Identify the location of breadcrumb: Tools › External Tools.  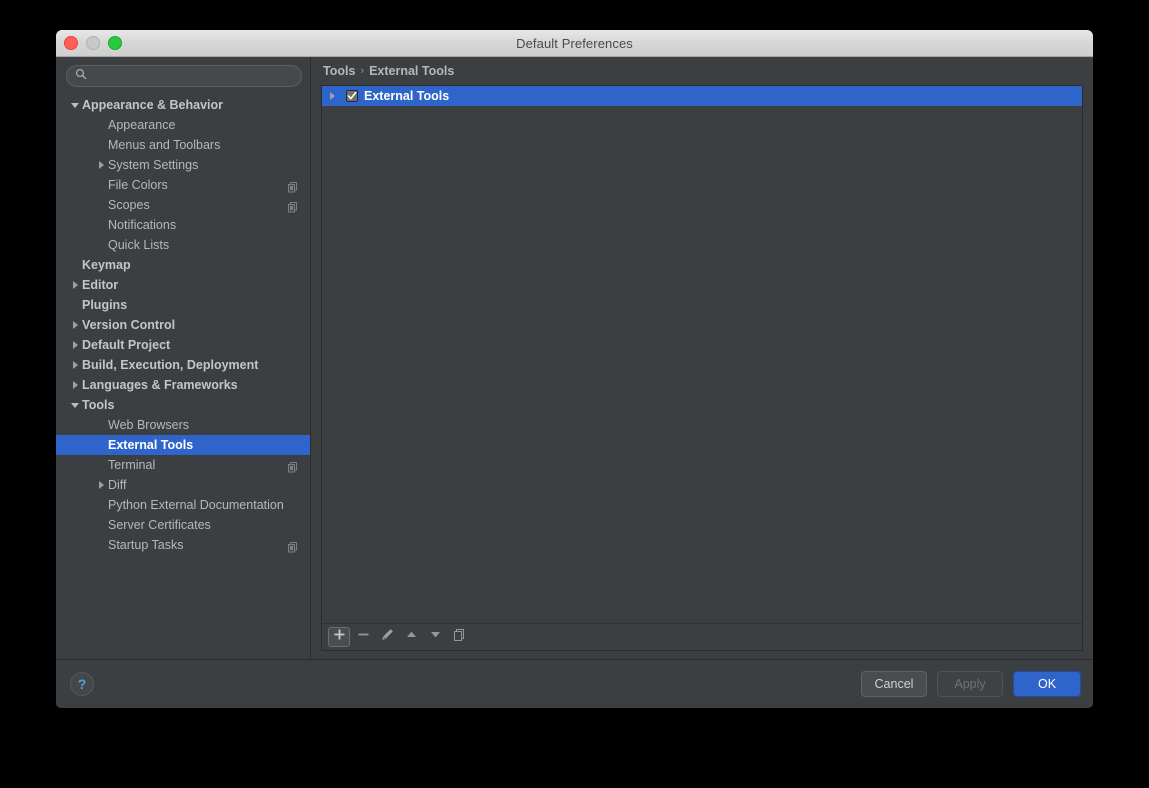
(702, 71).